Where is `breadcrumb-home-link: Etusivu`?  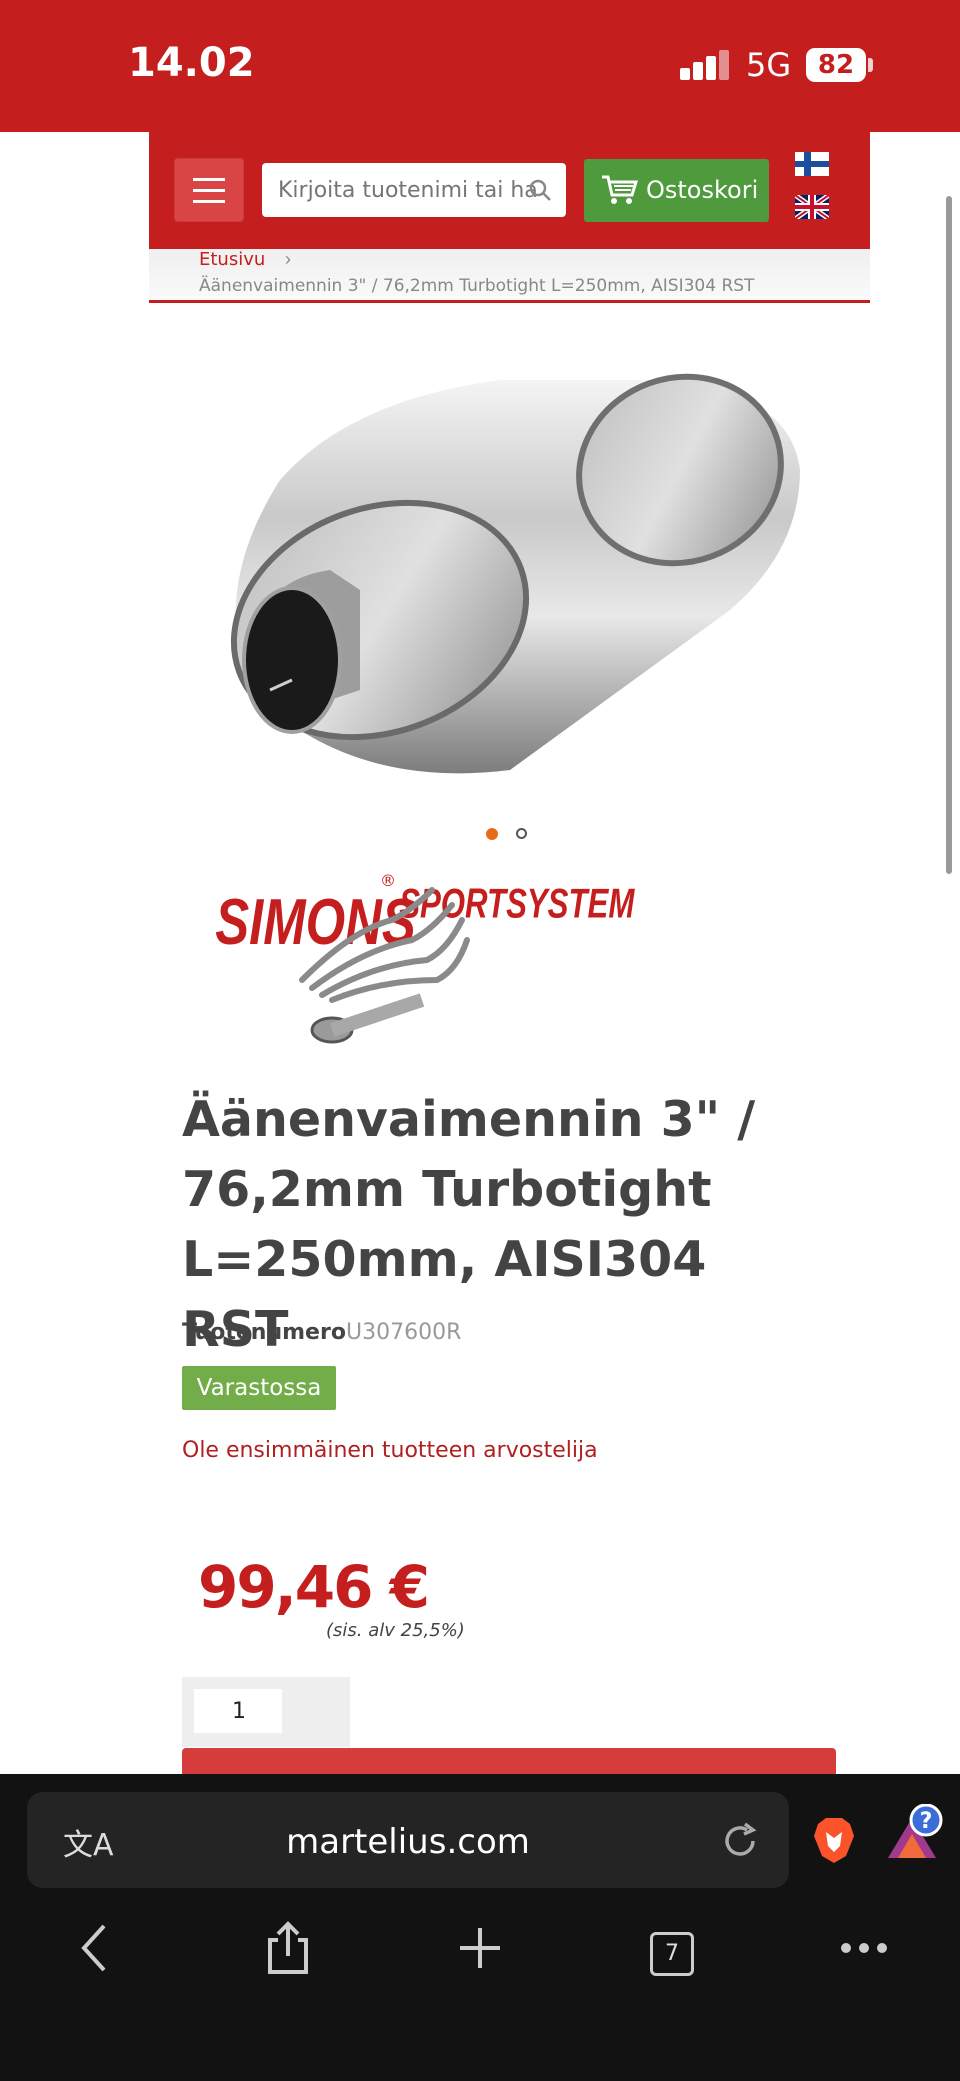
breadcrumb-home-link: Etusivu is located at coordinates (232, 259).